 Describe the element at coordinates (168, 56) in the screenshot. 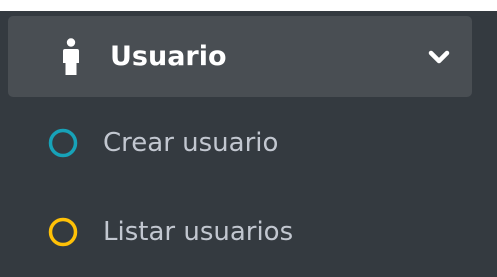

I see `menu-toggle-label: Usuario` at that location.